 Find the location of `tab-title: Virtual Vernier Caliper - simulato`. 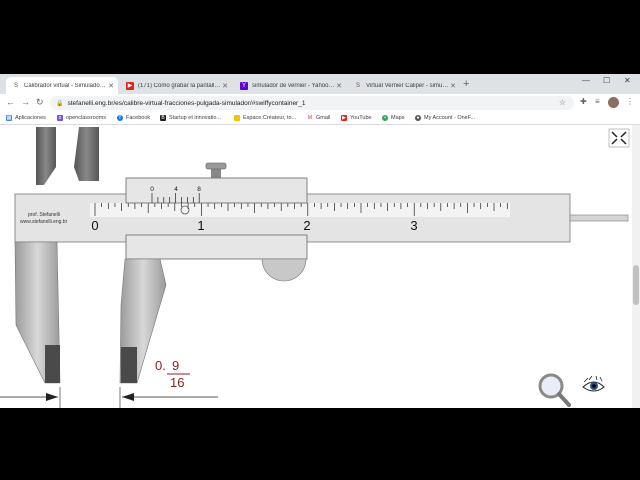

tab-title: Virtual Vernier Caliper - simulato is located at coordinates (407, 85).